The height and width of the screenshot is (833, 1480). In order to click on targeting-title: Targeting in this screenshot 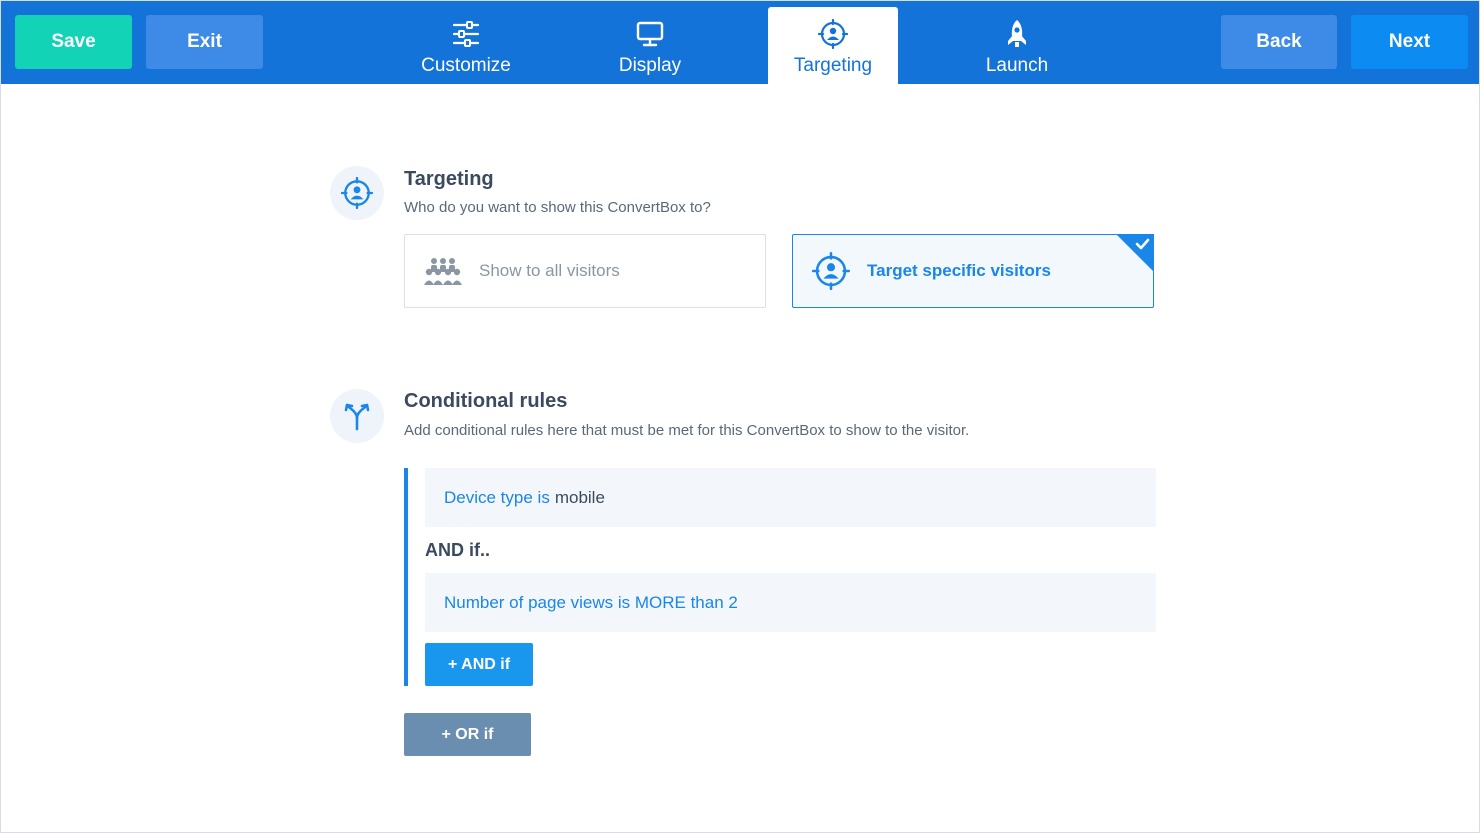, I will do `click(449, 179)`.